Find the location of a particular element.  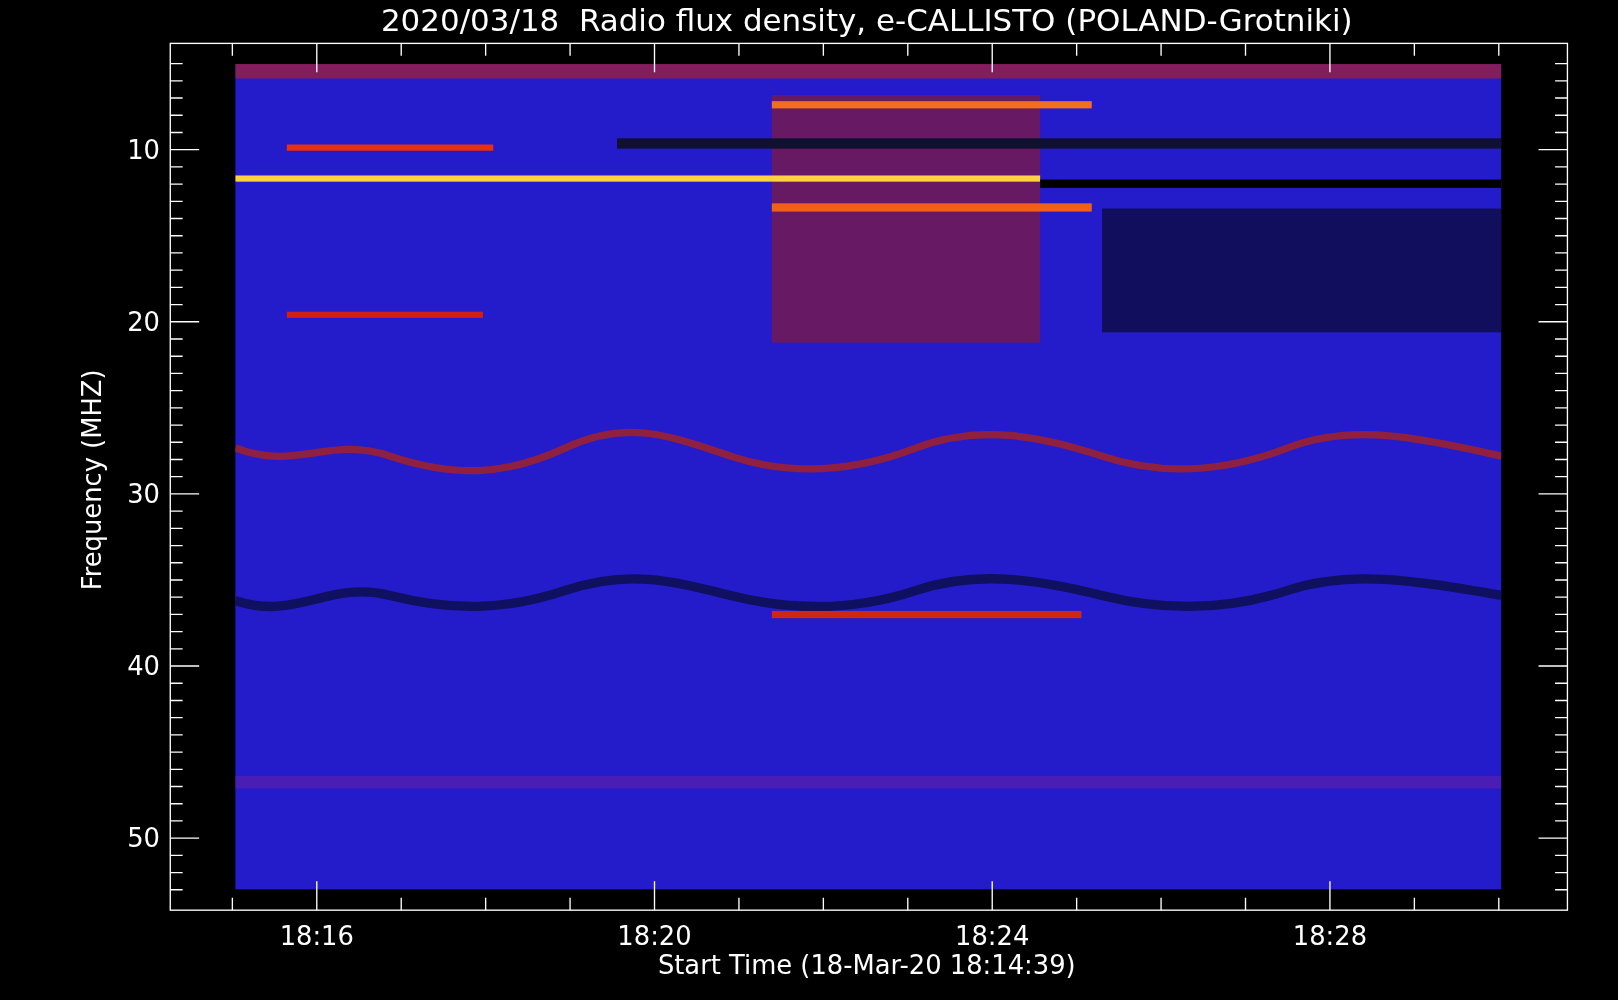

x-tick-label: 18:24 is located at coordinates (992, 936).